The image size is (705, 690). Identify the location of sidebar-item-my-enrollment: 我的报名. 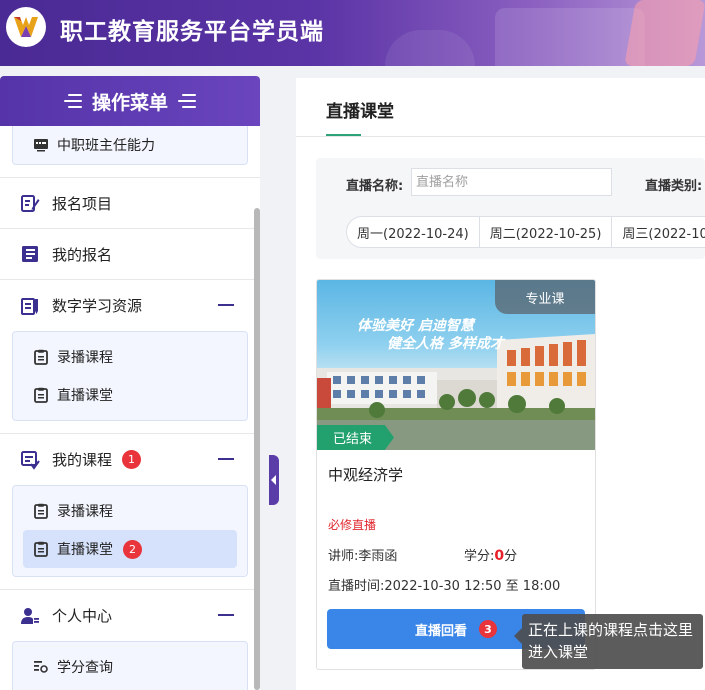
(130, 254).